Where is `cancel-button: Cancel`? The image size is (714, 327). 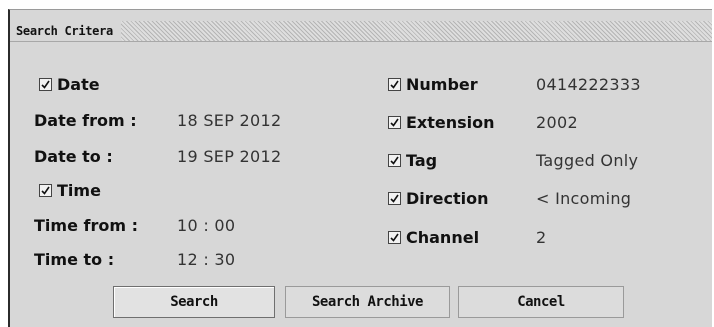
cancel-button: Cancel is located at coordinates (541, 302).